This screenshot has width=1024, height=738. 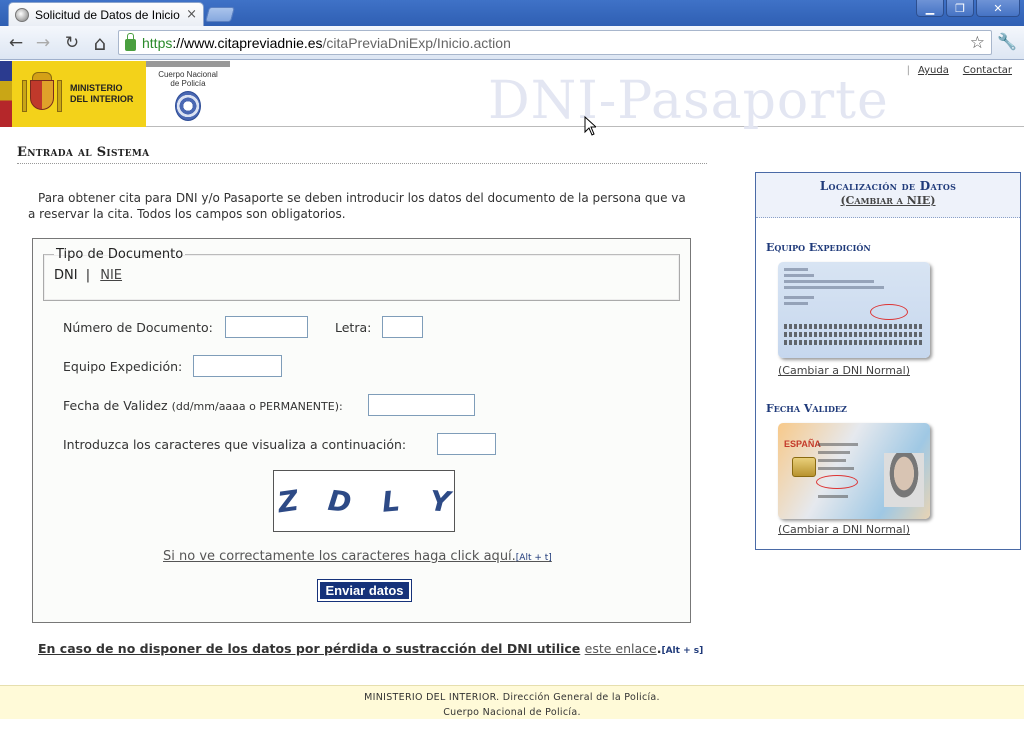 What do you see at coordinates (682, 651) in the screenshot?
I see `loss-accesskey: [Alt + s]` at bounding box center [682, 651].